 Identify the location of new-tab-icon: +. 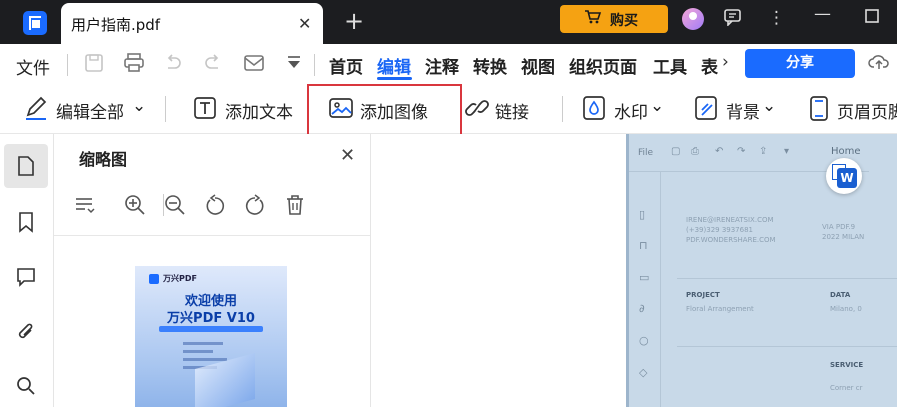
(354, 21).